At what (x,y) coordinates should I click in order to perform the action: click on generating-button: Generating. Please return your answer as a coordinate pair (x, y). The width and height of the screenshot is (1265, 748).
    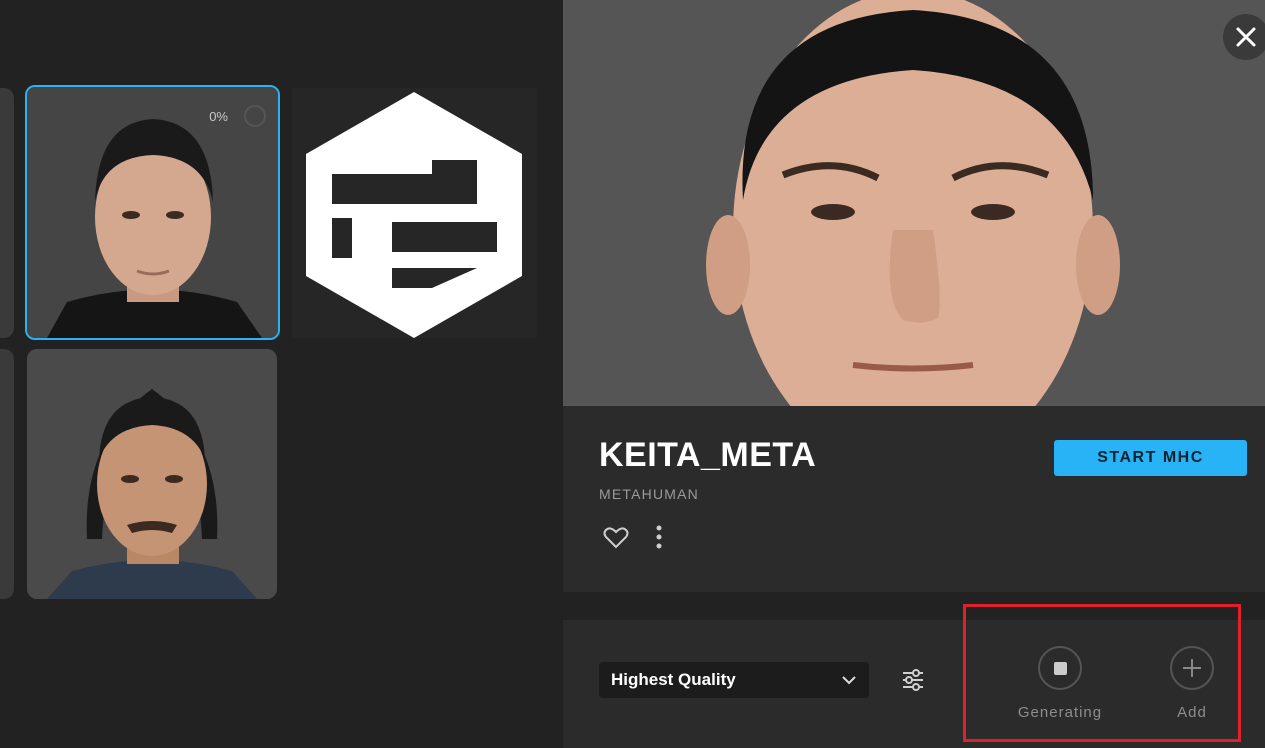
    Looking at the image, I should click on (1060, 683).